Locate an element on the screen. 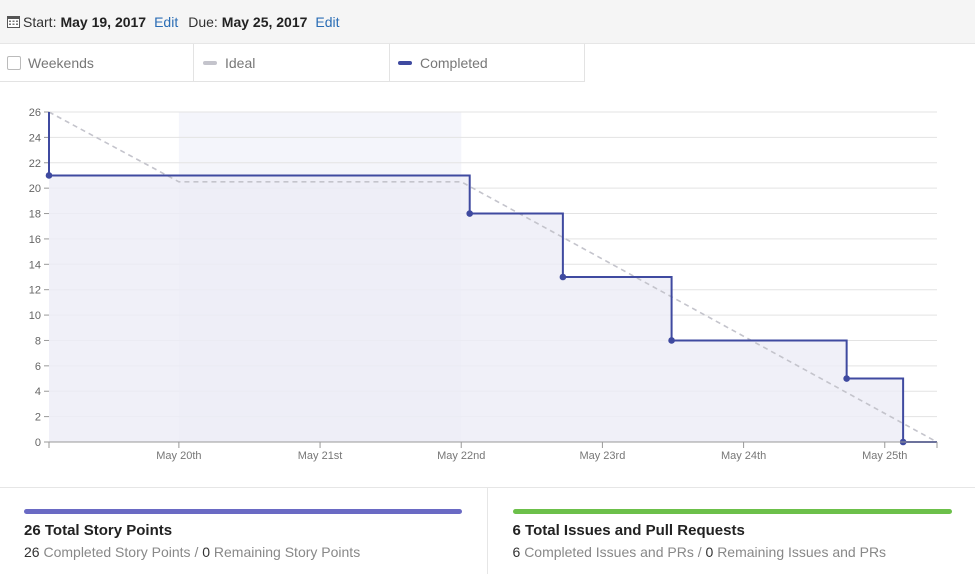  start-date: May 19, 2017 is located at coordinates (103, 21).